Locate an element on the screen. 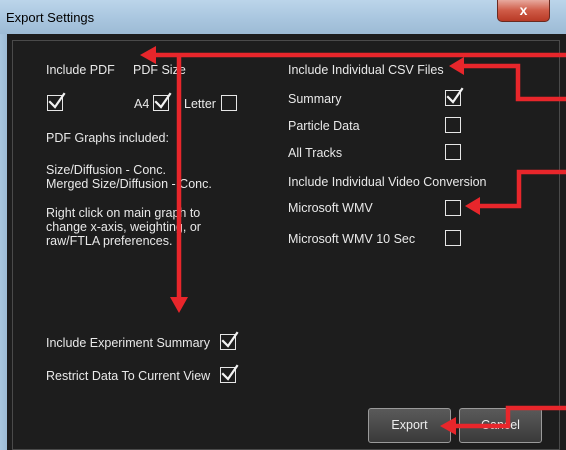 This screenshot has width=566, height=450. arrowhead-wmv is located at coordinates (472, 206).